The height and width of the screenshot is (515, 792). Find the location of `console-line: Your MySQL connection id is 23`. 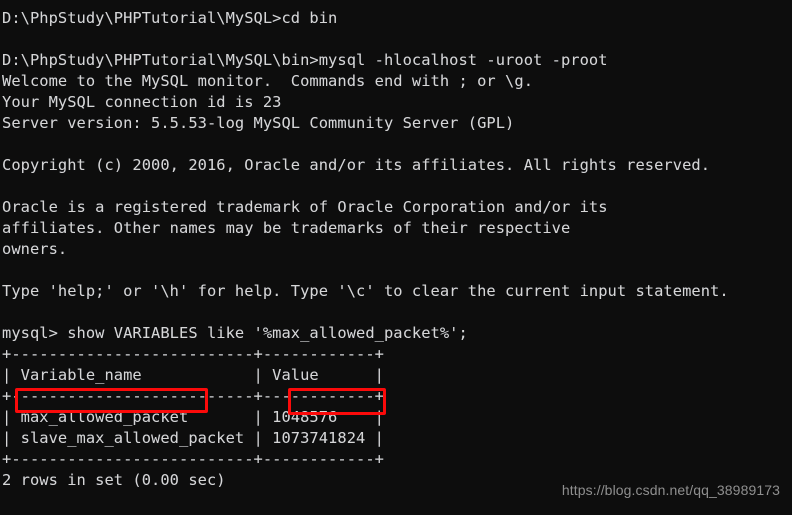

console-line: Your MySQL connection id is 23 is located at coordinates (142, 102).